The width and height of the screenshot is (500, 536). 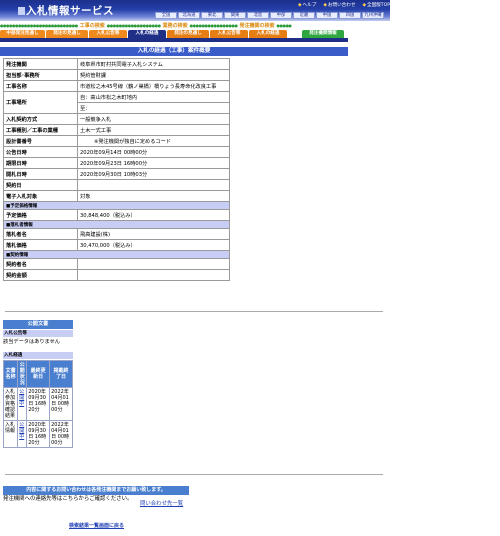 I want to click on no-data-message: 該当データはありません, so click(x=31, y=342).